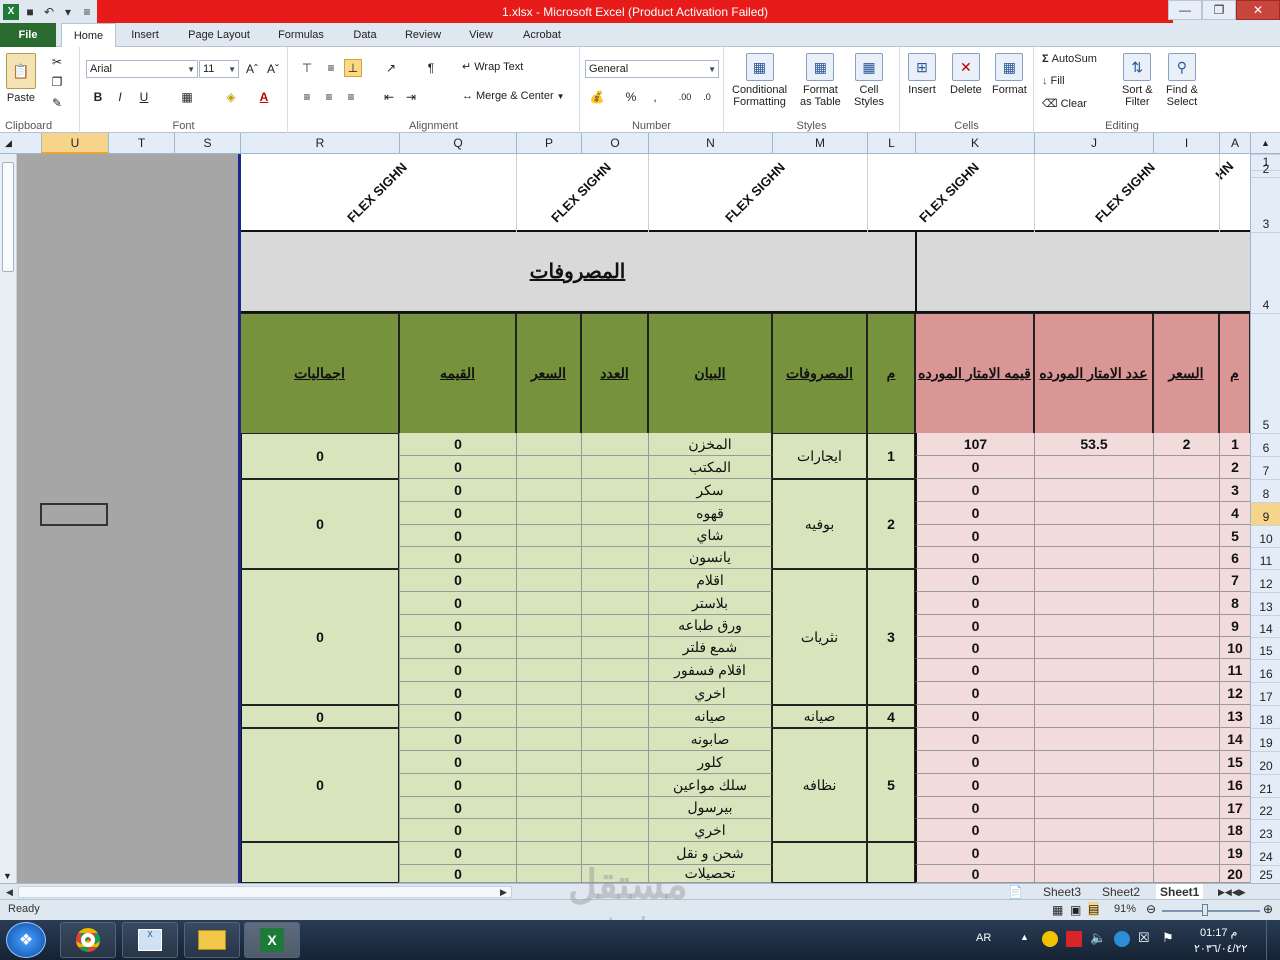  Describe the element at coordinates (1062, 892) in the screenshot. I see `sheet-tab-3: Sheet3` at that location.